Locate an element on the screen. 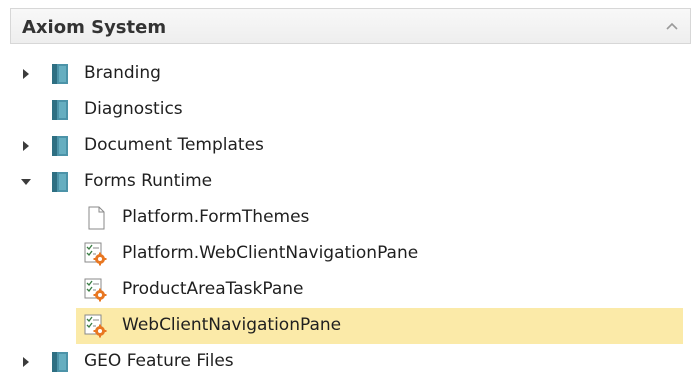  tree-node-webclientnavigationpane: WebClientNavigationPane is located at coordinates (379, 326).